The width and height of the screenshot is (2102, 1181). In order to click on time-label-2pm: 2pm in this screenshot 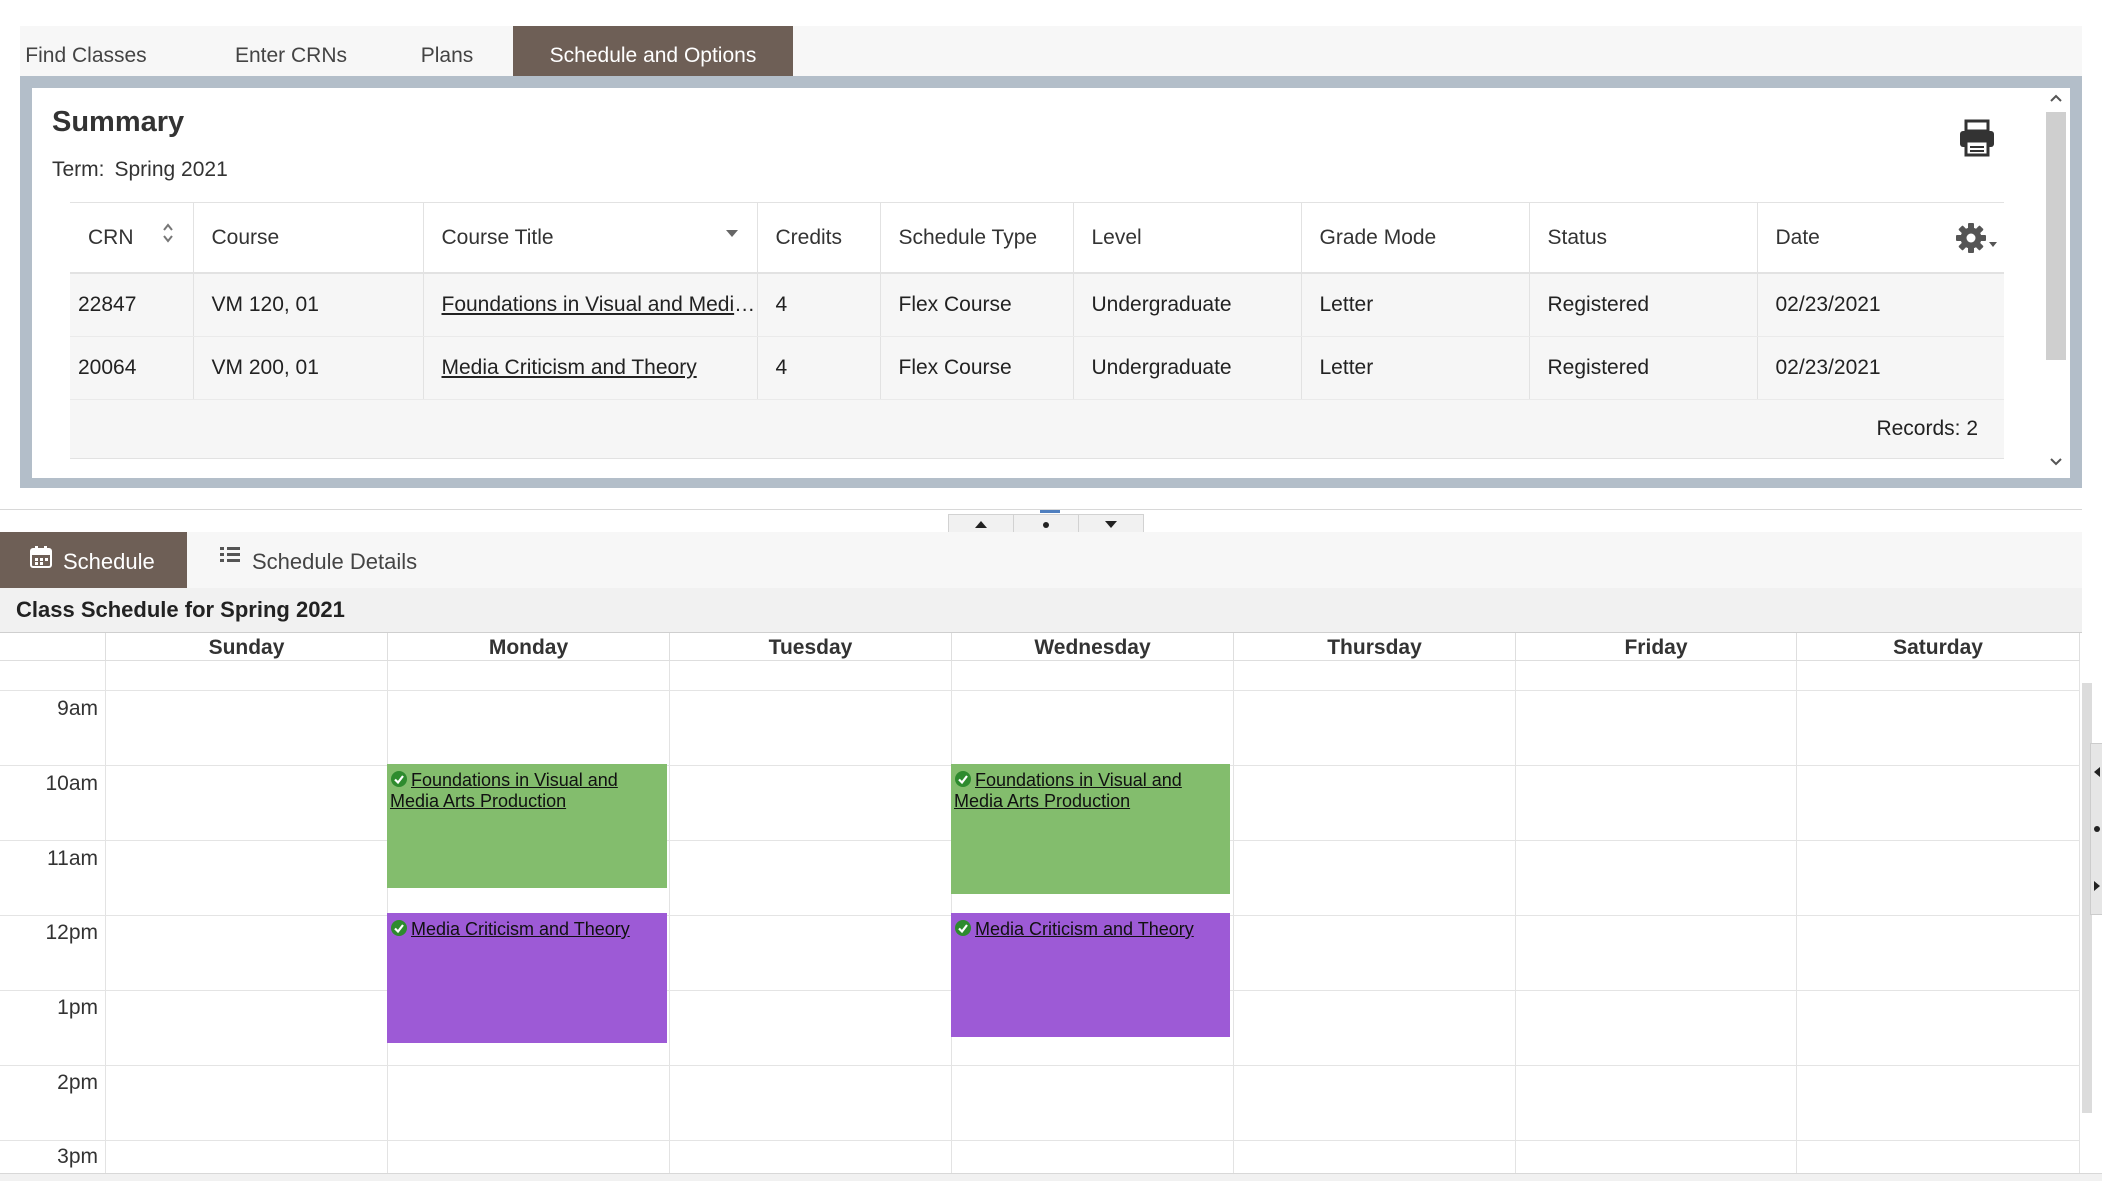, I will do `click(77, 1082)`.